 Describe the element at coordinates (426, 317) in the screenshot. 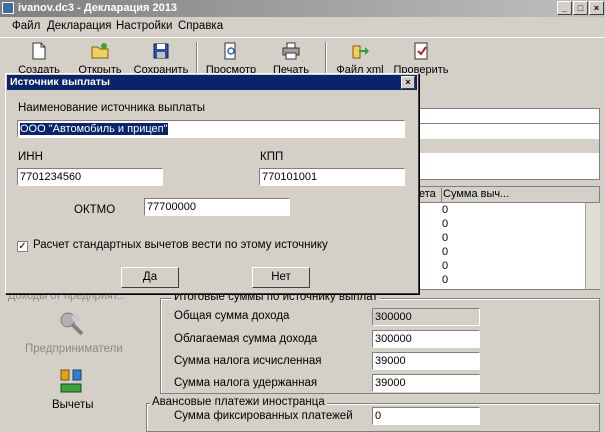

I see `total-income-field: 300000` at that location.